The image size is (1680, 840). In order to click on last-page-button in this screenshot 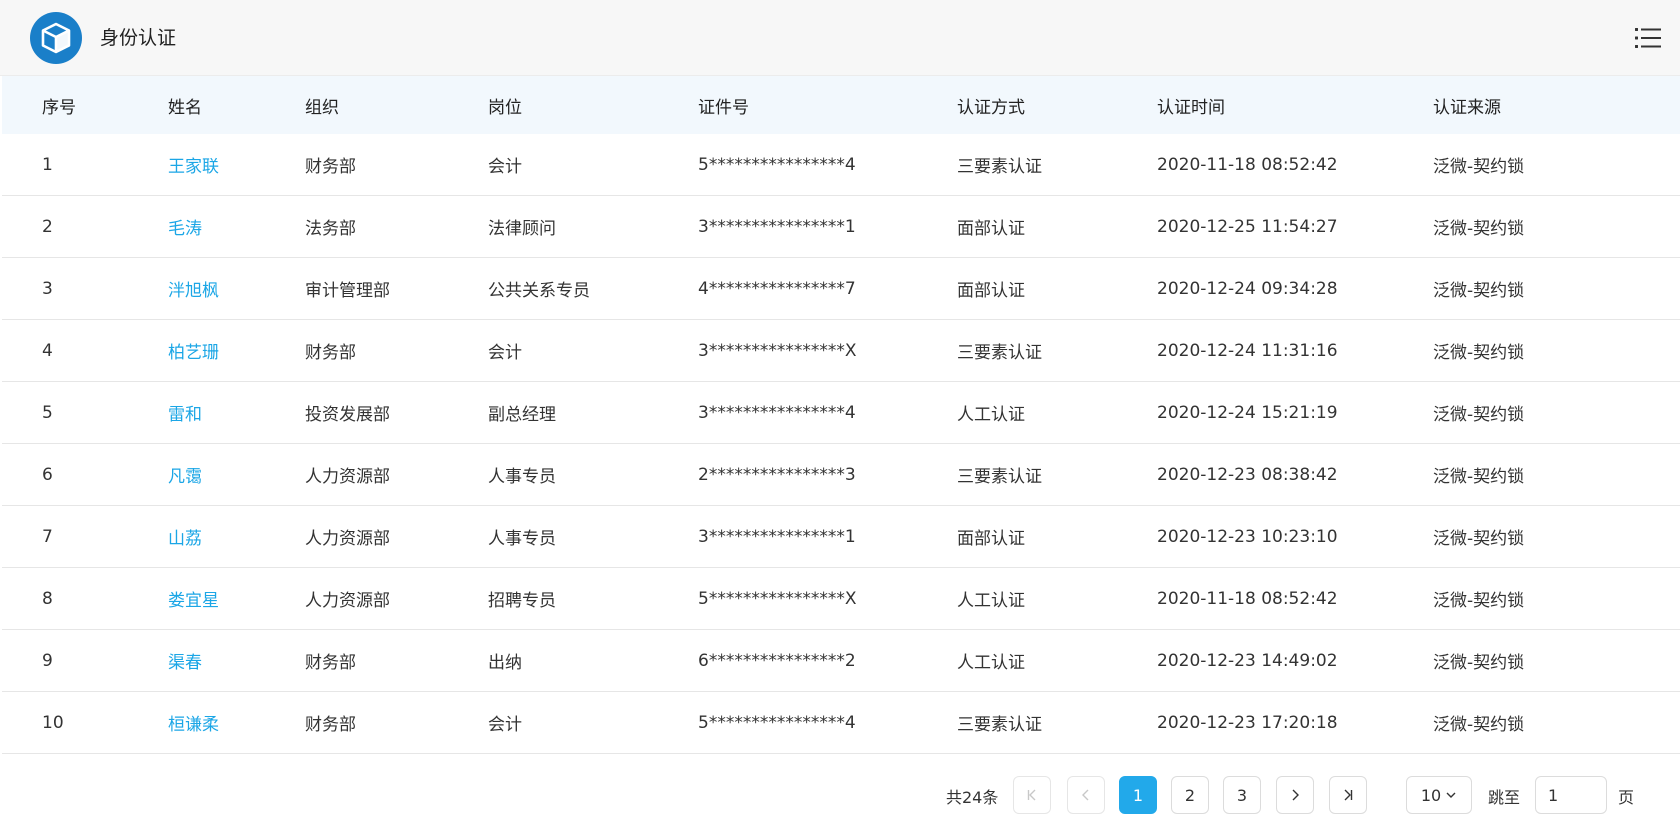, I will do `click(1348, 795)`.